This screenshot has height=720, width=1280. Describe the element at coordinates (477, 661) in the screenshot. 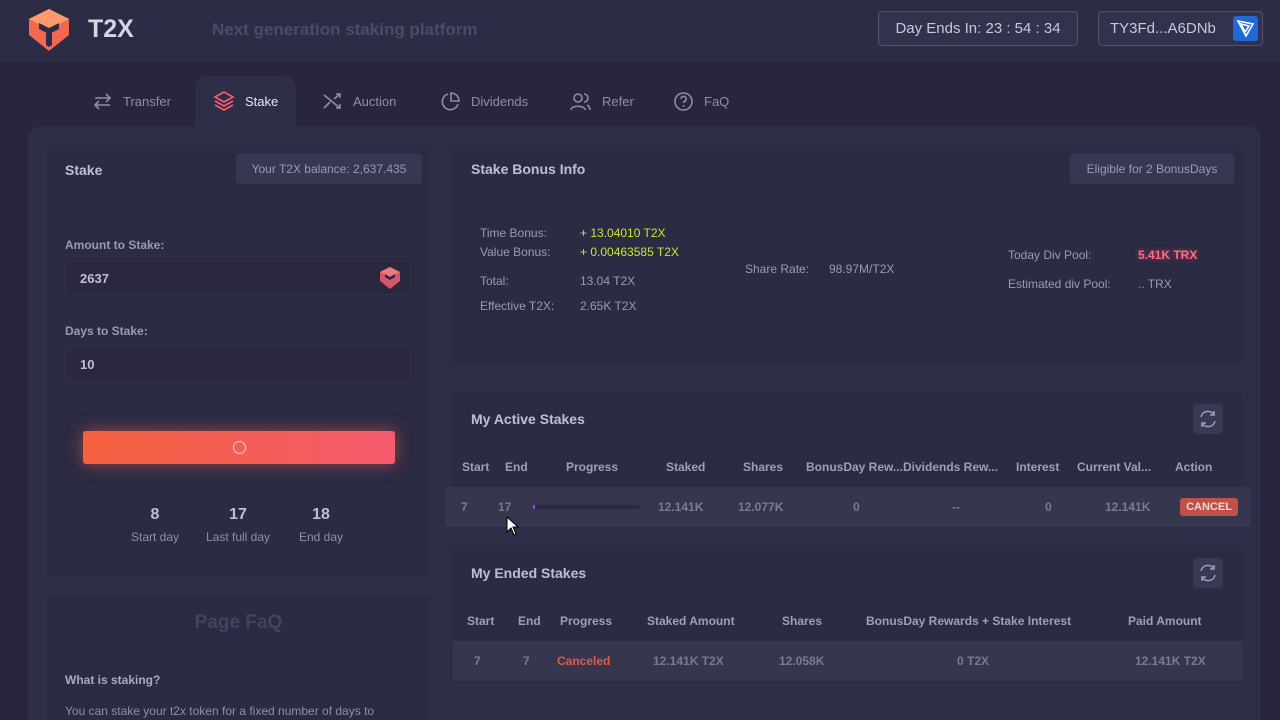

I see `ended-cell-start: 7` at that location.